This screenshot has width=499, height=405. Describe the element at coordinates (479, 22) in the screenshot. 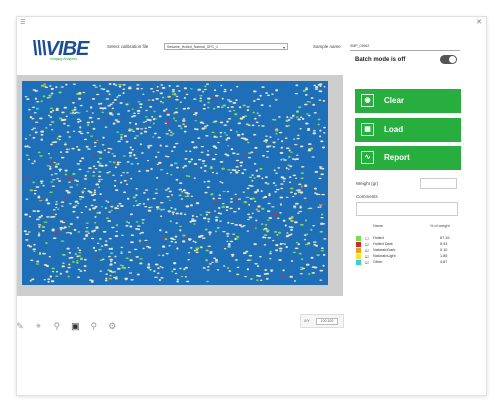

I see `close-icon: ✕` at that location.